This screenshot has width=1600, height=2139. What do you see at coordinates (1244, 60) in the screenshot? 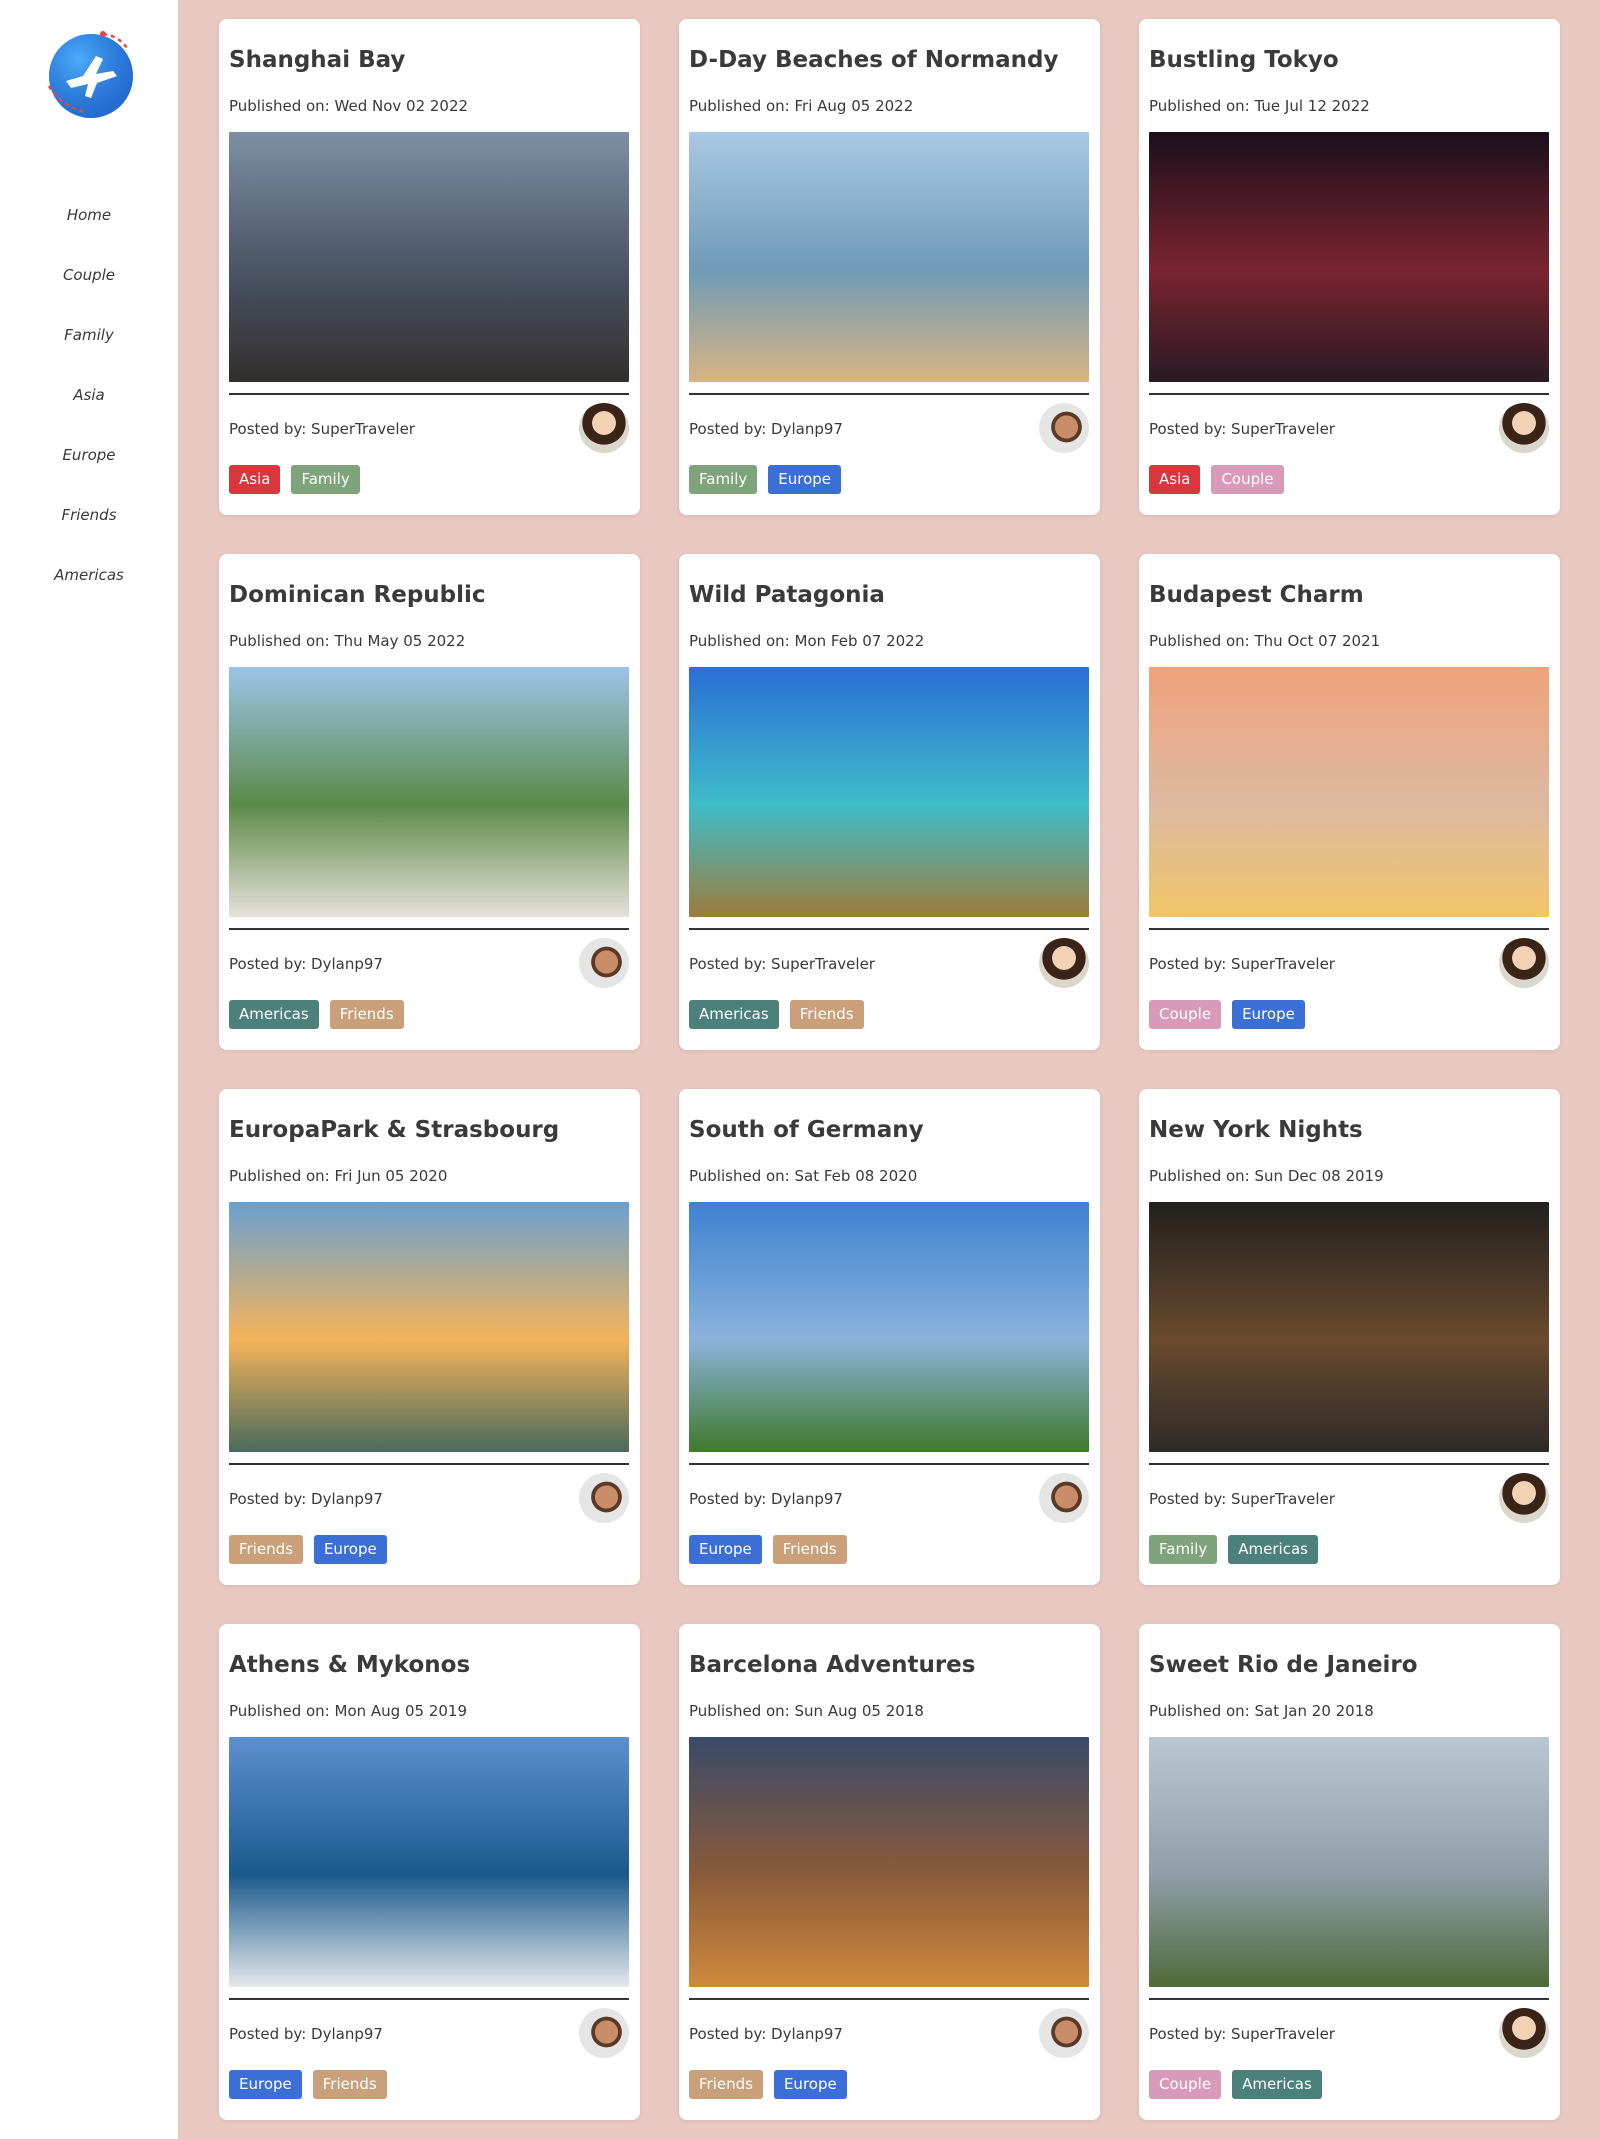
I see `post-title: Bustling Tokyo` at bounding box center [1244, 60].